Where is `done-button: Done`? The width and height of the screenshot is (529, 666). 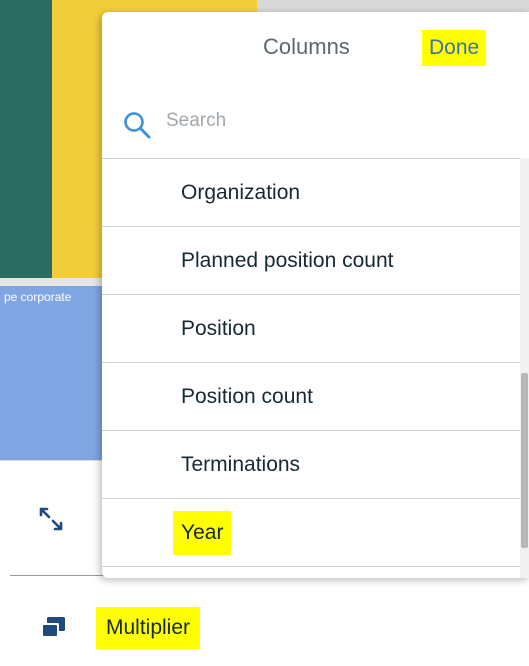
done-button: Done is located at coordinates (454, 48).